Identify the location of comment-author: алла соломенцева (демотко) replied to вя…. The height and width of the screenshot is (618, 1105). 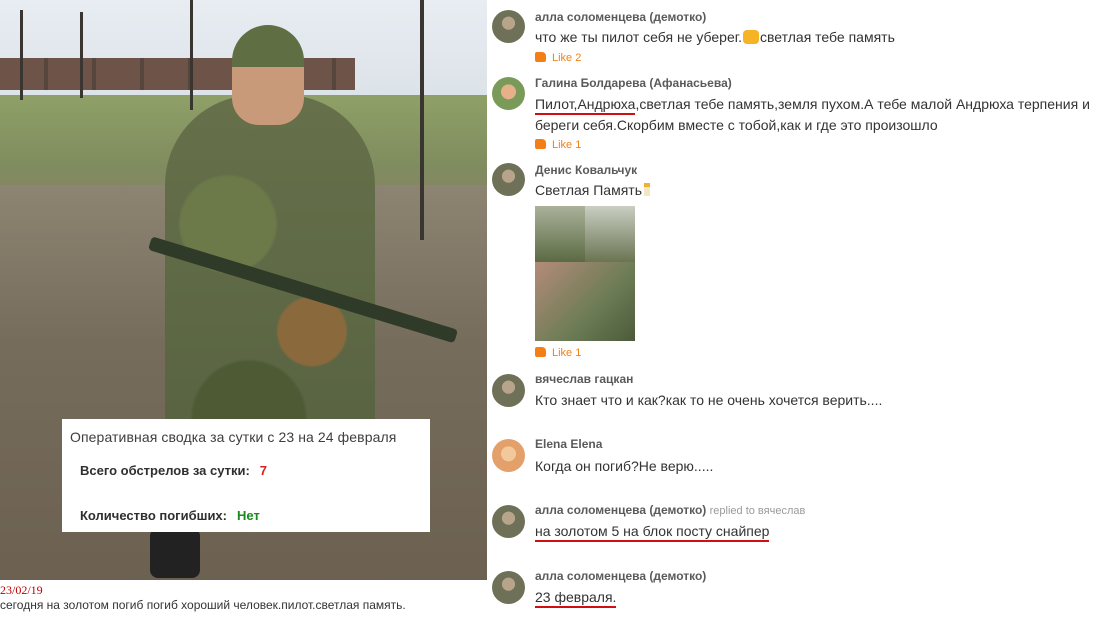
(670, 510).